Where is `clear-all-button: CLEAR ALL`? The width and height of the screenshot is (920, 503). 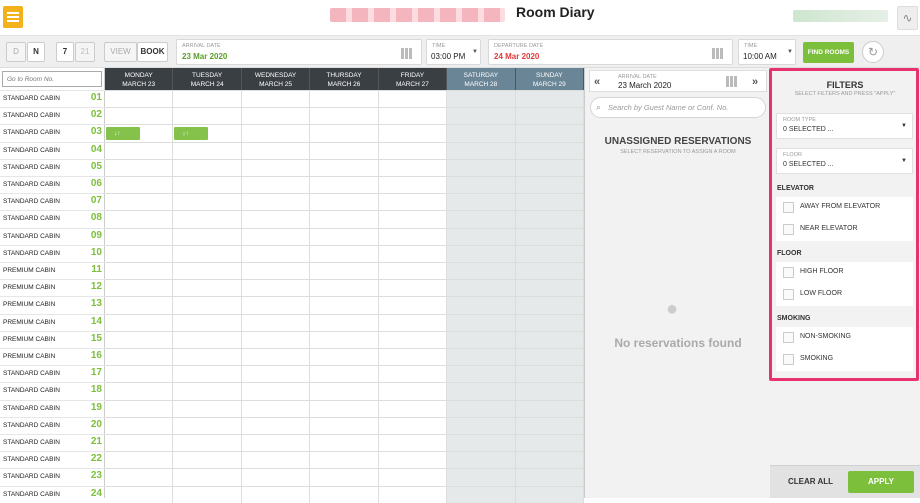
clear-all-button: CLEAR ALL is located at coordinates (810, 481).